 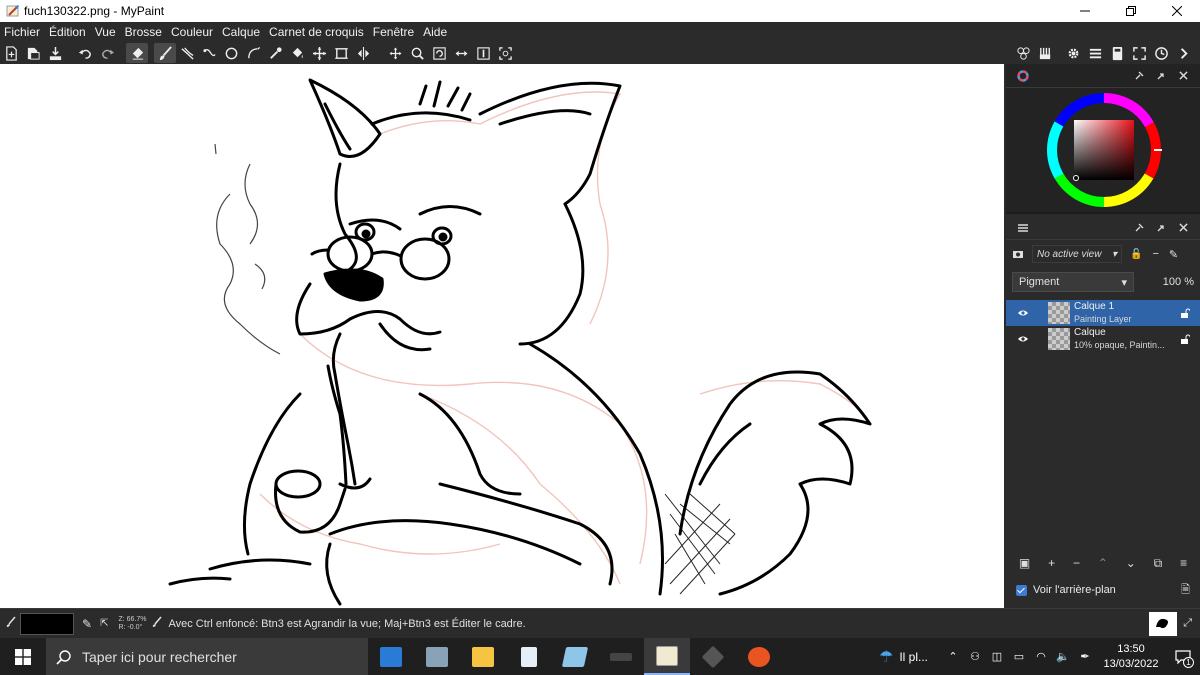 I want to click on hsv-color-wheel, so click(x=1103, y=150).